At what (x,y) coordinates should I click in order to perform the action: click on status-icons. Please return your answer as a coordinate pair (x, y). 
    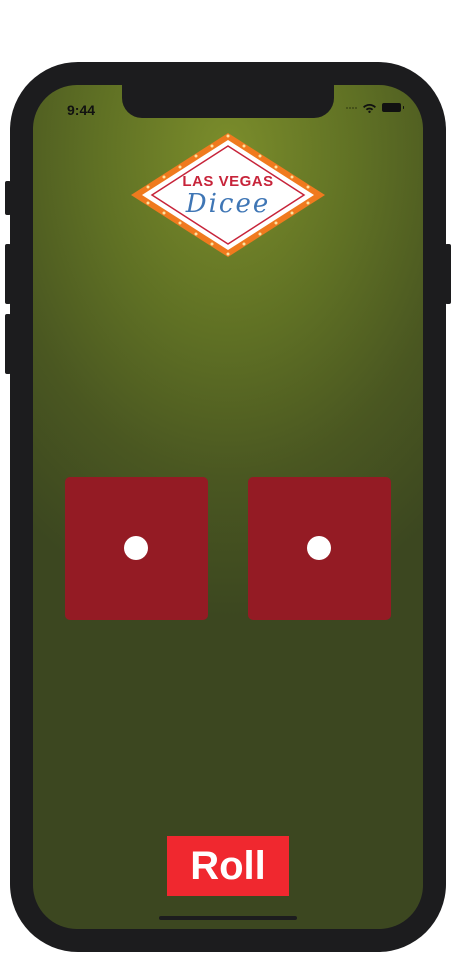
    Looking at the image, I should click on (375, 107).